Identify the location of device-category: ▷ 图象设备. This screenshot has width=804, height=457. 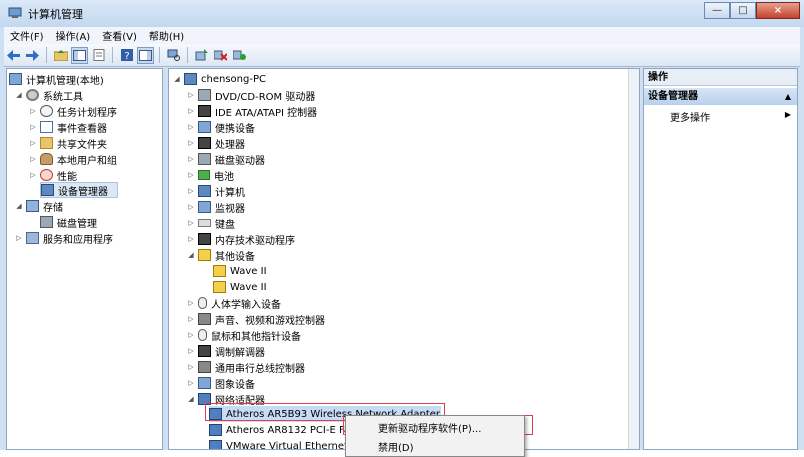
(221, 383).